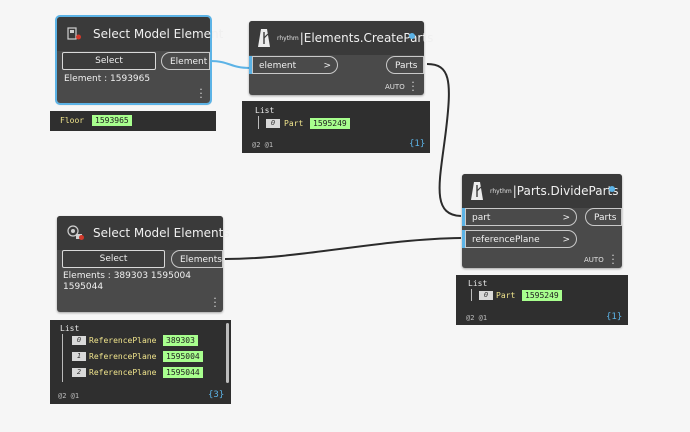  I want to click on preview-floor: Floor 1593965, so click(133, 121).